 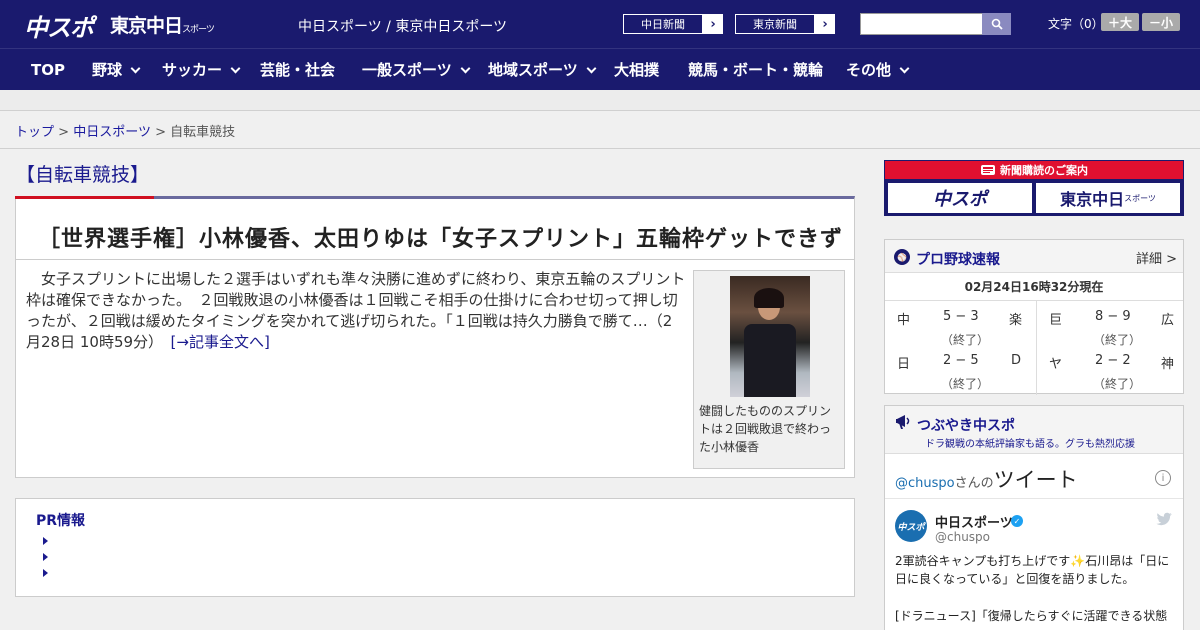 What do you see at coordinates (962, 537) in the screenshot?
I see `tweet-author-handle: @chuspo` at bounding box center [962, 537].